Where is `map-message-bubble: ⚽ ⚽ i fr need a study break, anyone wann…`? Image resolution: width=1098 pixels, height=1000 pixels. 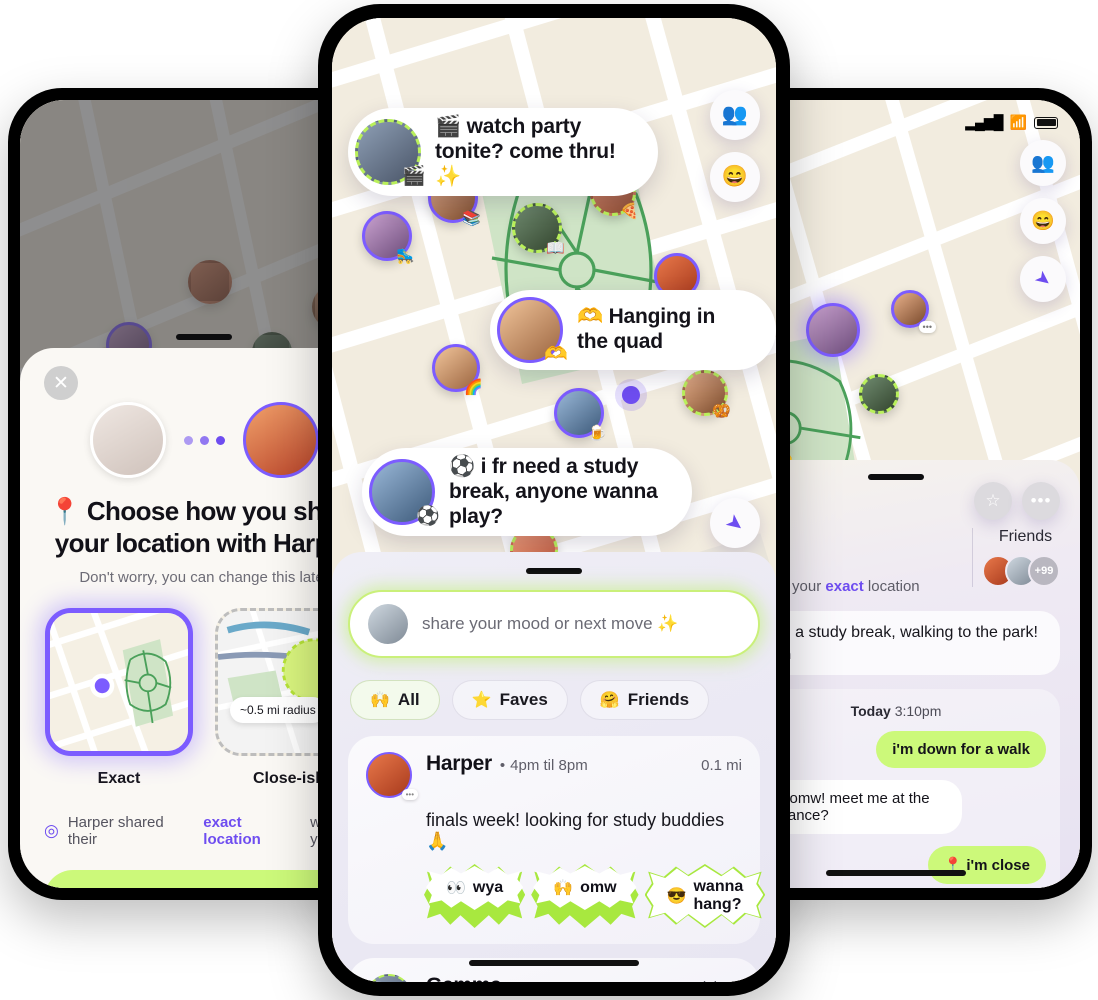 map-message-bubble: ⚽ ⚽ i fr need a study break, anyone wann… is located at coordinates (527, 492).